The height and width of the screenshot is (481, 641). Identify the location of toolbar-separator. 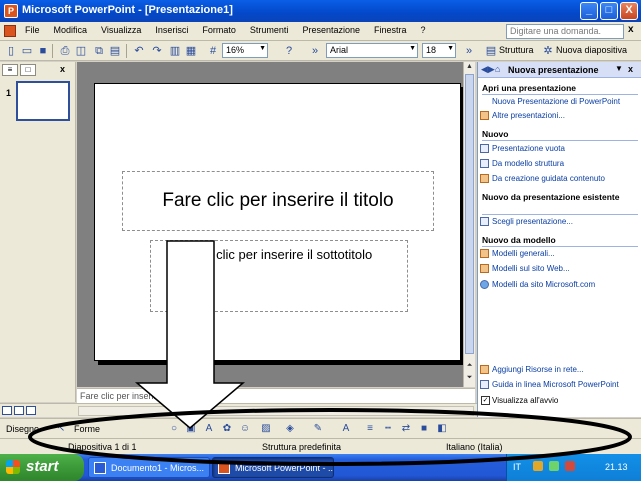
(52, 51).